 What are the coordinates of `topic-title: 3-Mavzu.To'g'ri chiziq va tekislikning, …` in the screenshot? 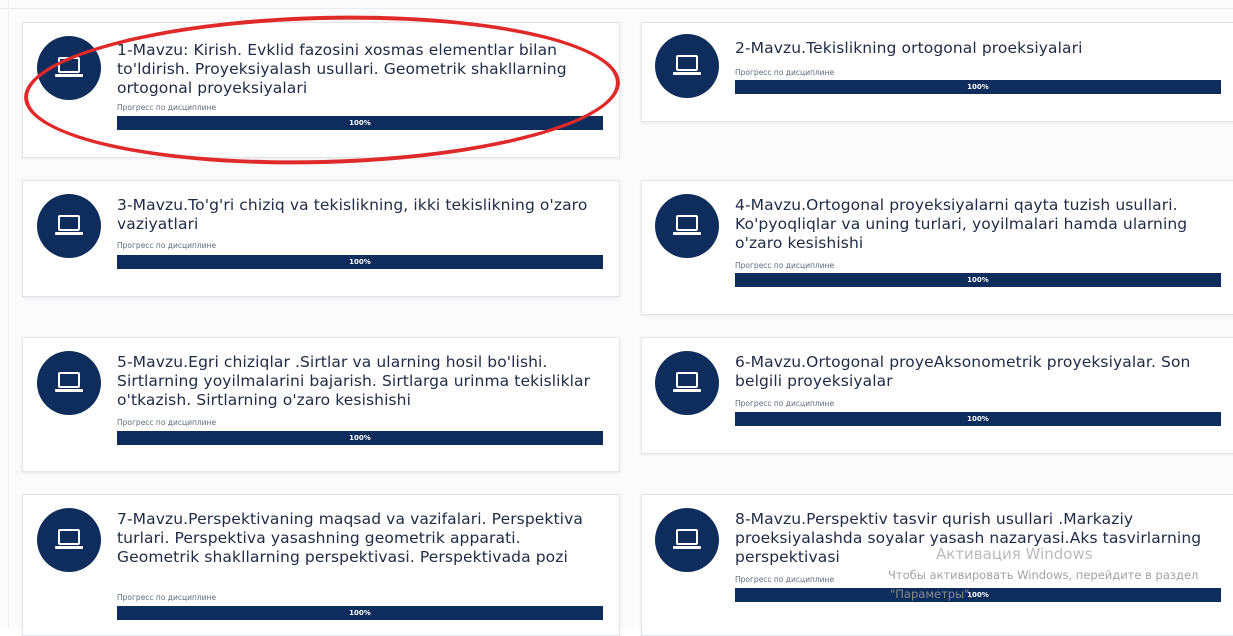 It's located at (357, 215).